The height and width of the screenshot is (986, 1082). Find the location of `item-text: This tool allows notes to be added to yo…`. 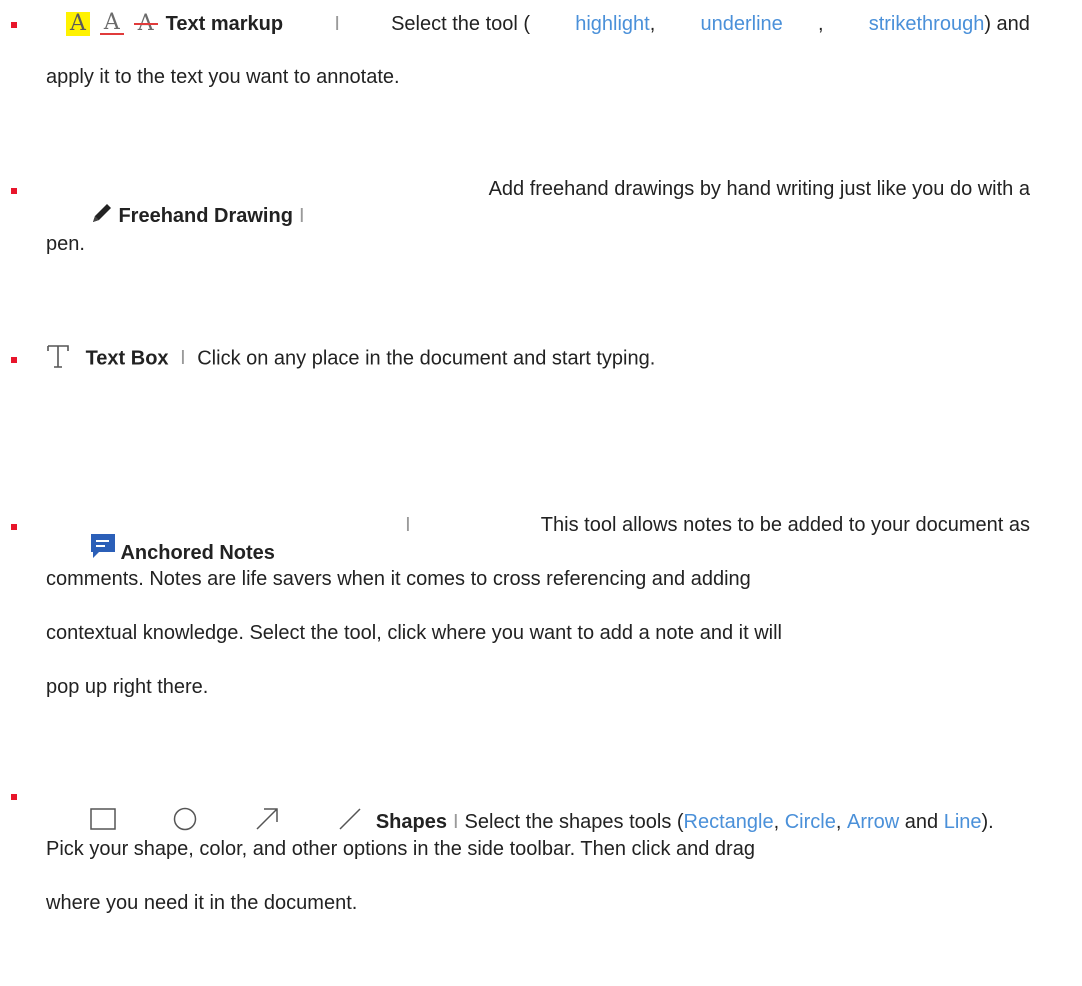

item-text: This tool allows notes to be added to yo… is located at coordinates (785, 525).